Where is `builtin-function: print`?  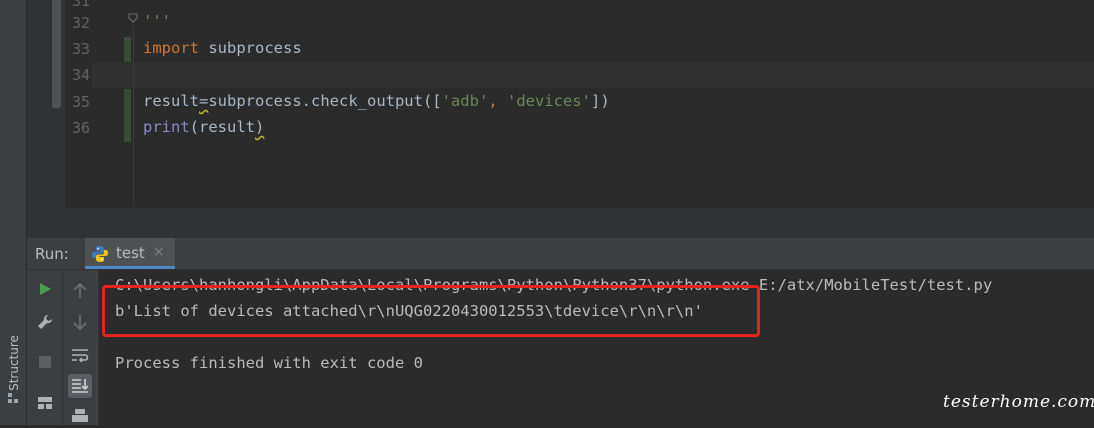 builtin-function: print is located at coordinates (166, 127).